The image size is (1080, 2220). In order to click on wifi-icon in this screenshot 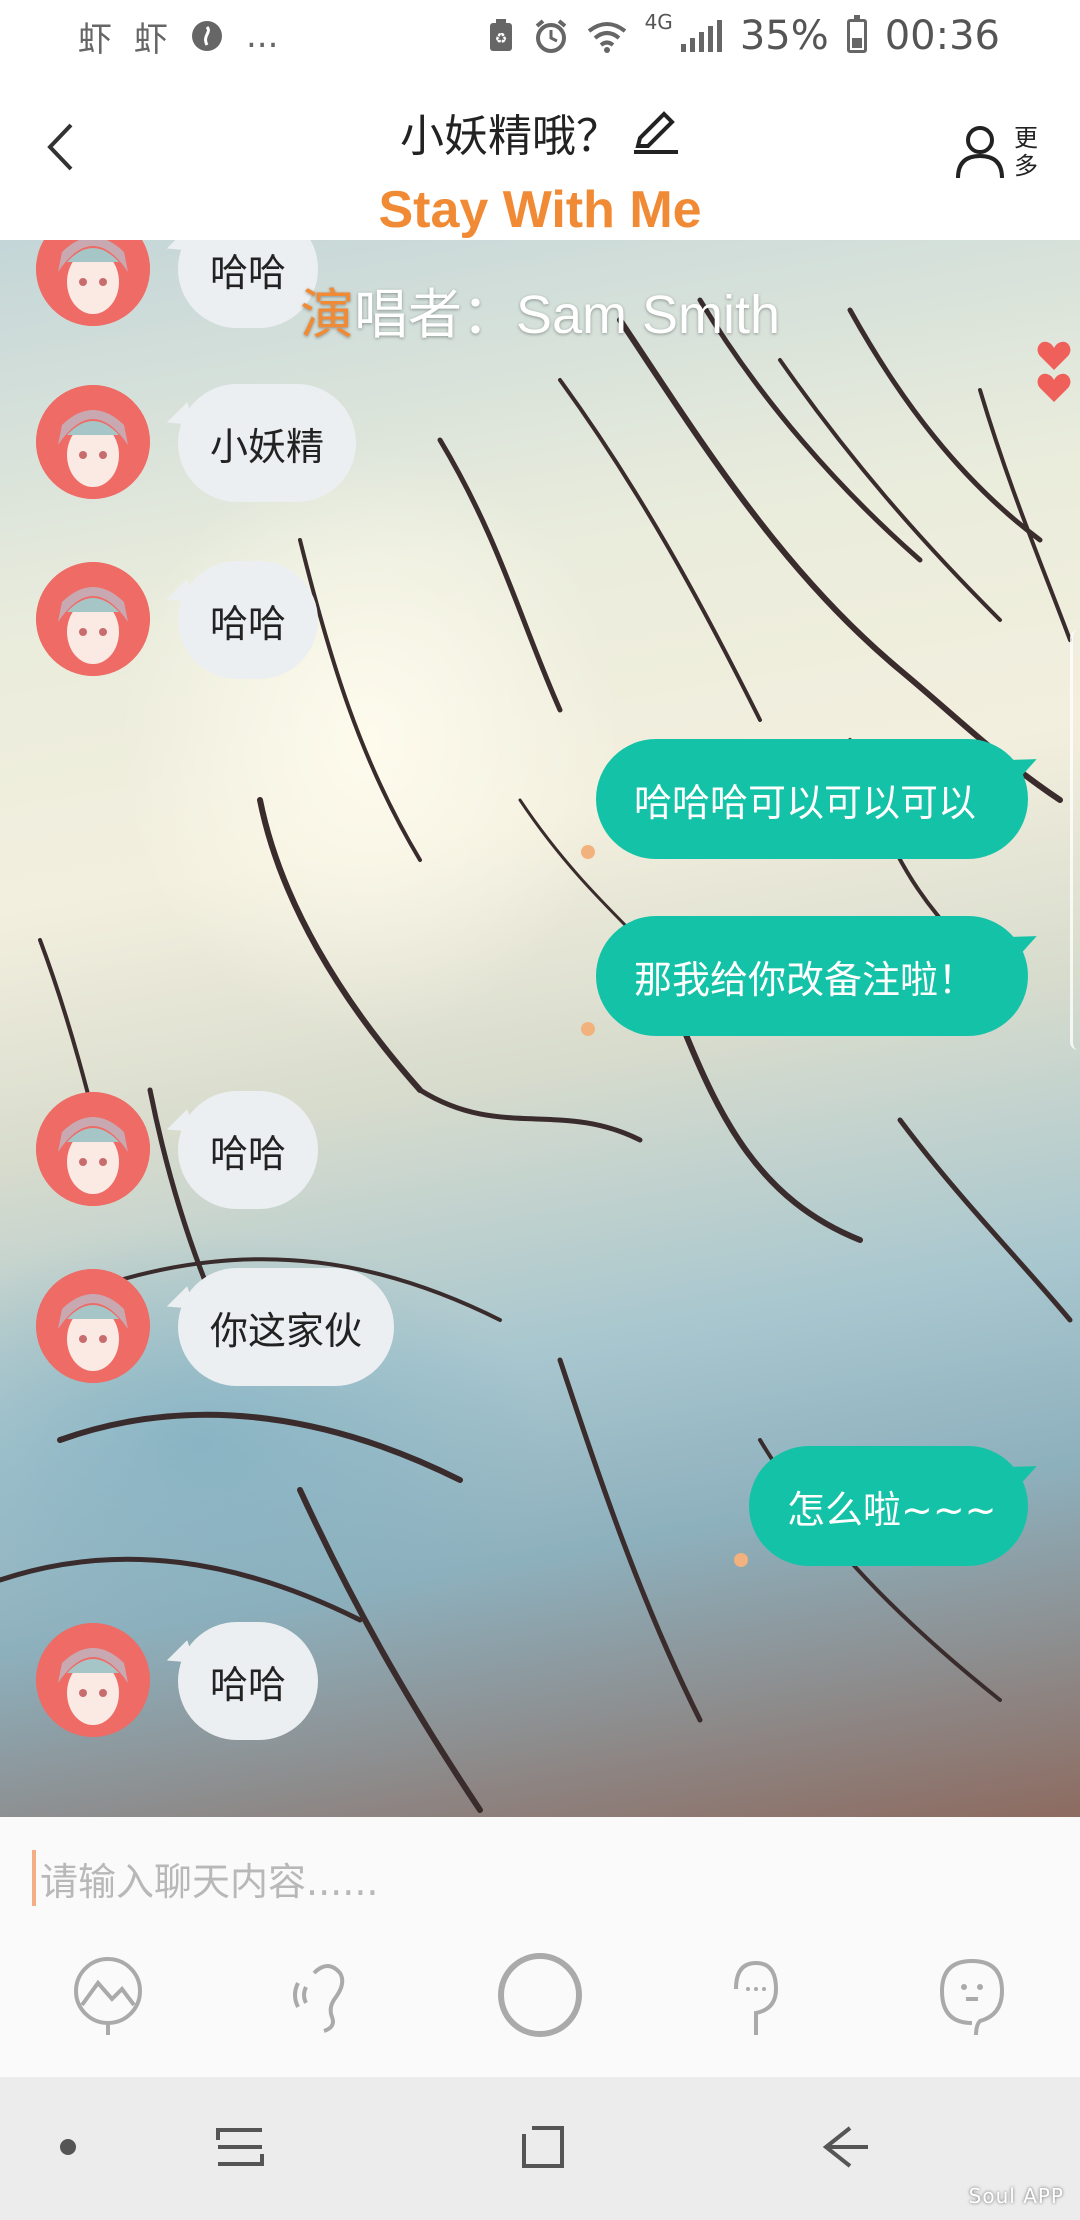, I will do `click(607, 36)`.